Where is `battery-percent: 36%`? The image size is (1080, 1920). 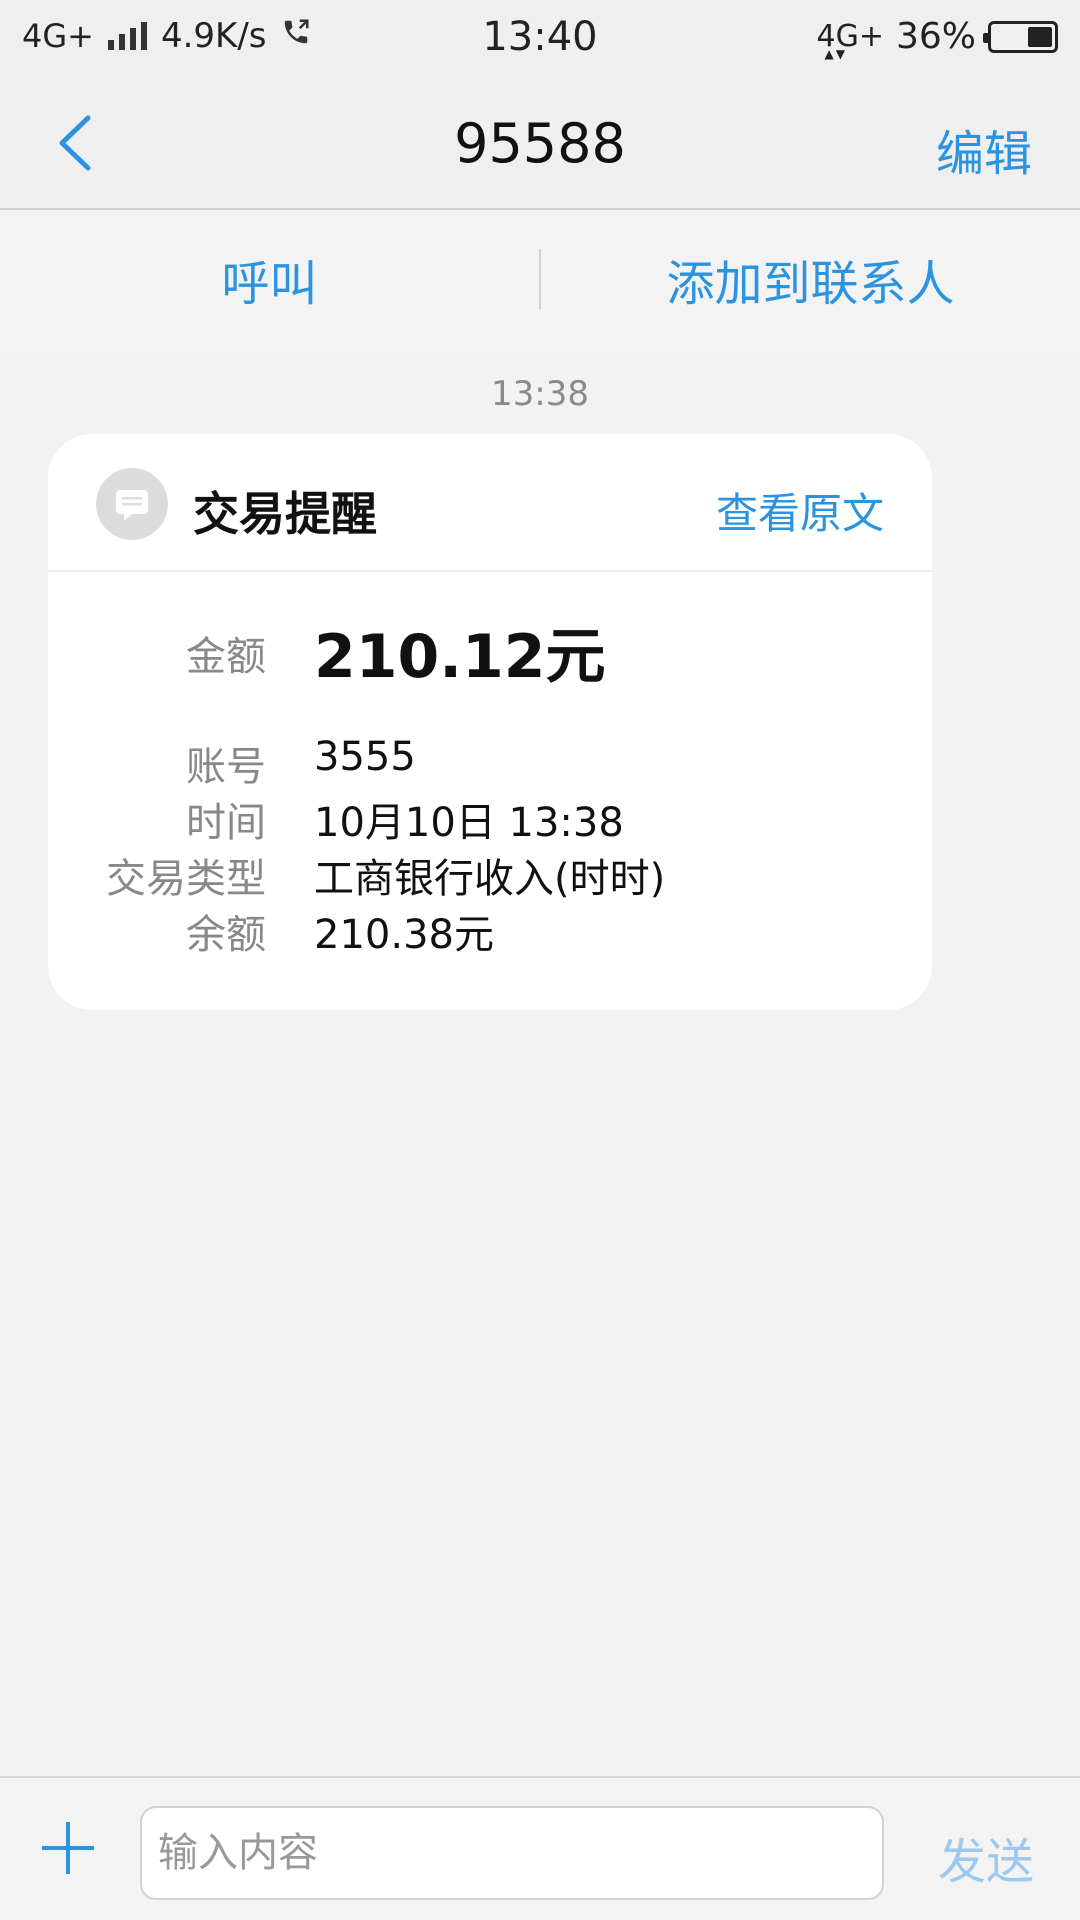
battery-percent: 36% is located at coordinates (935, 36).